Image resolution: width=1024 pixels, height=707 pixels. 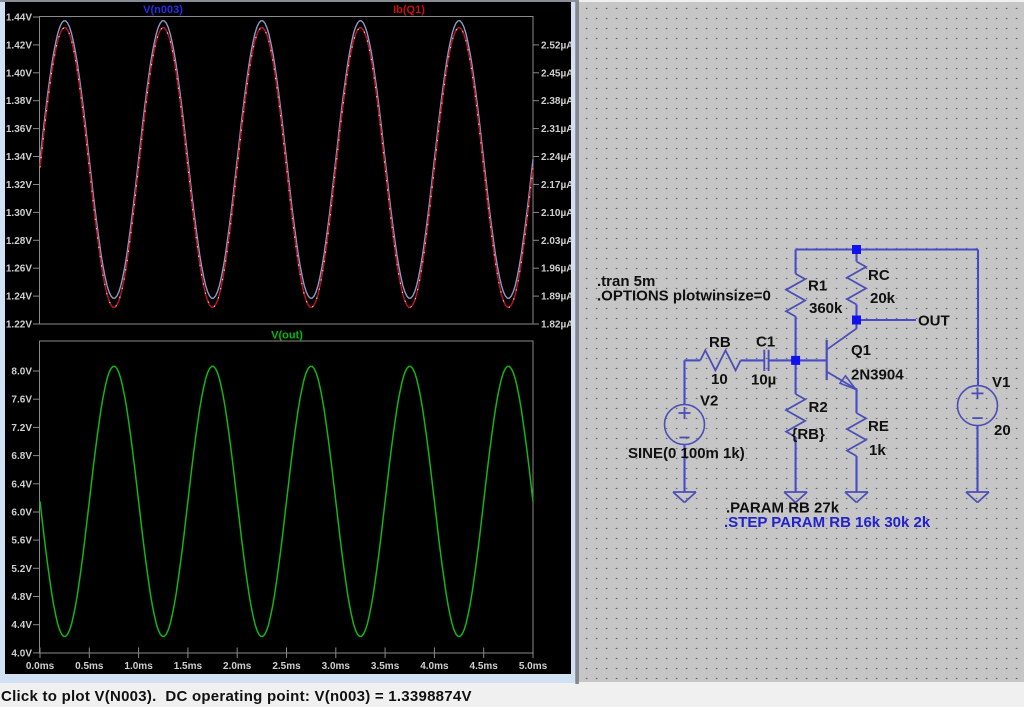 I want to click on svg-text: 2.31µA, so click(x=557, y=129).